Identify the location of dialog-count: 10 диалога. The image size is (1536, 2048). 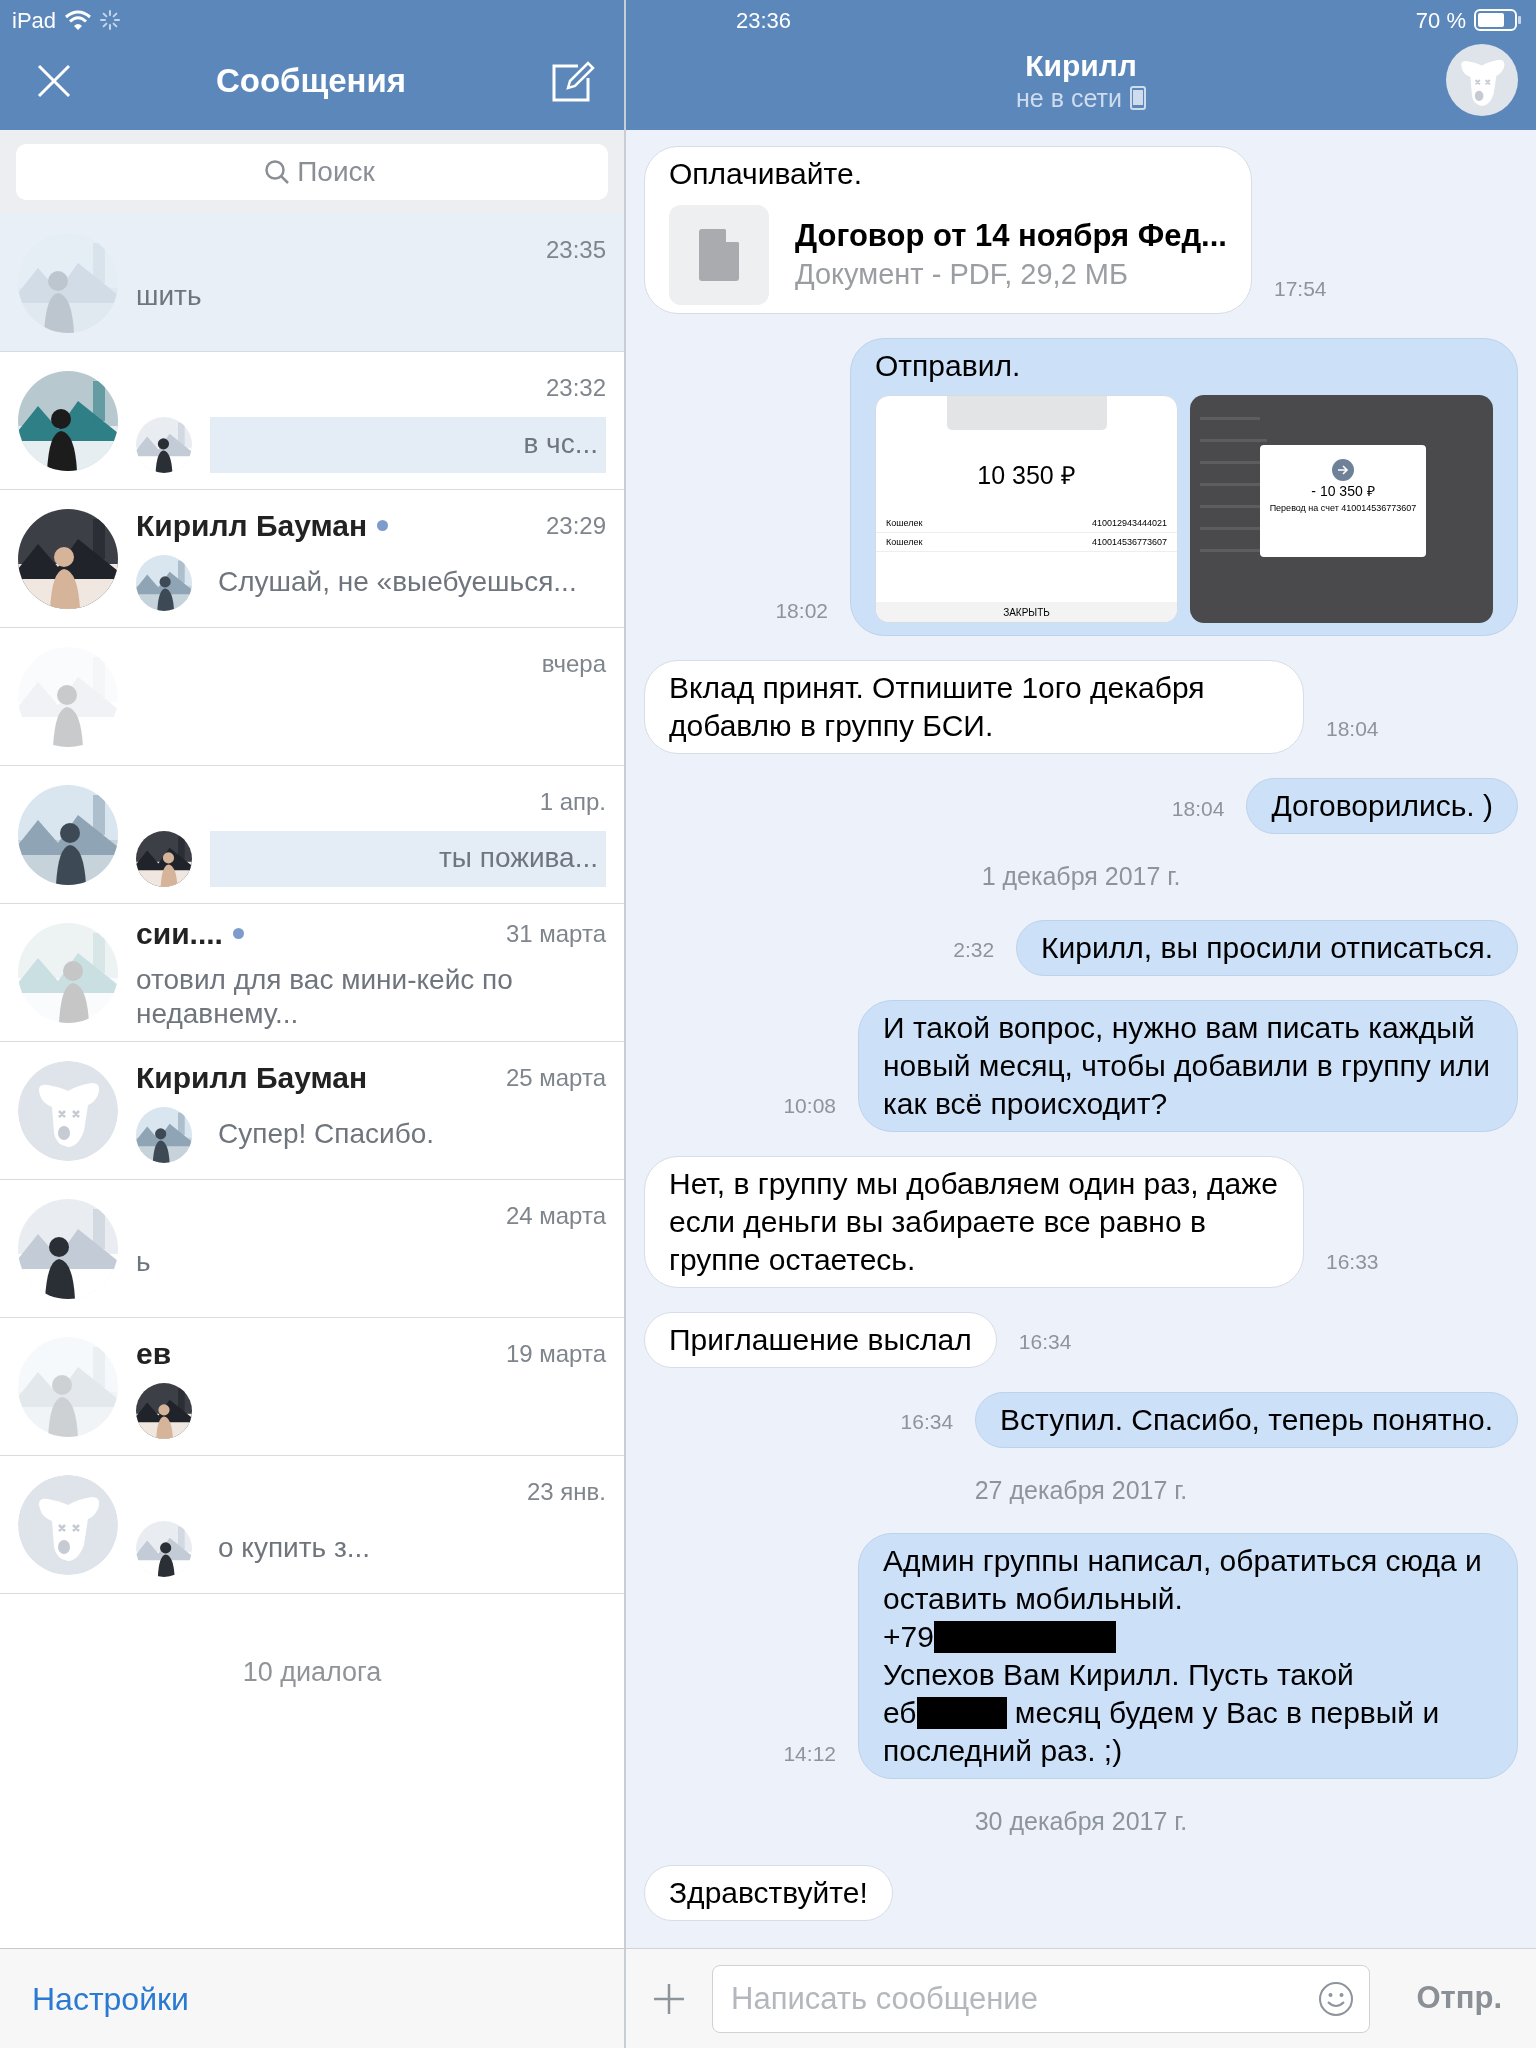
(312, 1672).